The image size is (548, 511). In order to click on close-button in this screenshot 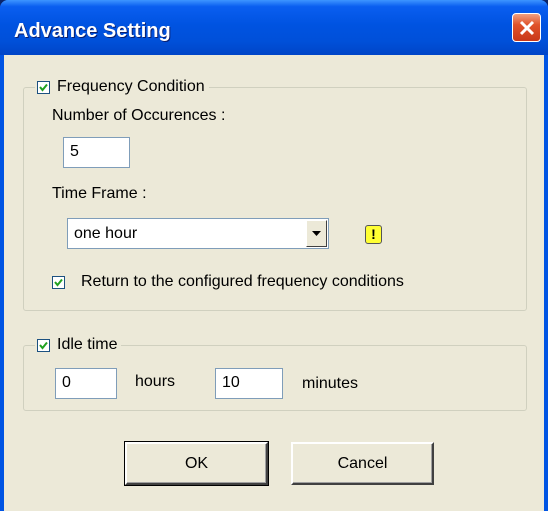, I will do `click(526, 27)`.